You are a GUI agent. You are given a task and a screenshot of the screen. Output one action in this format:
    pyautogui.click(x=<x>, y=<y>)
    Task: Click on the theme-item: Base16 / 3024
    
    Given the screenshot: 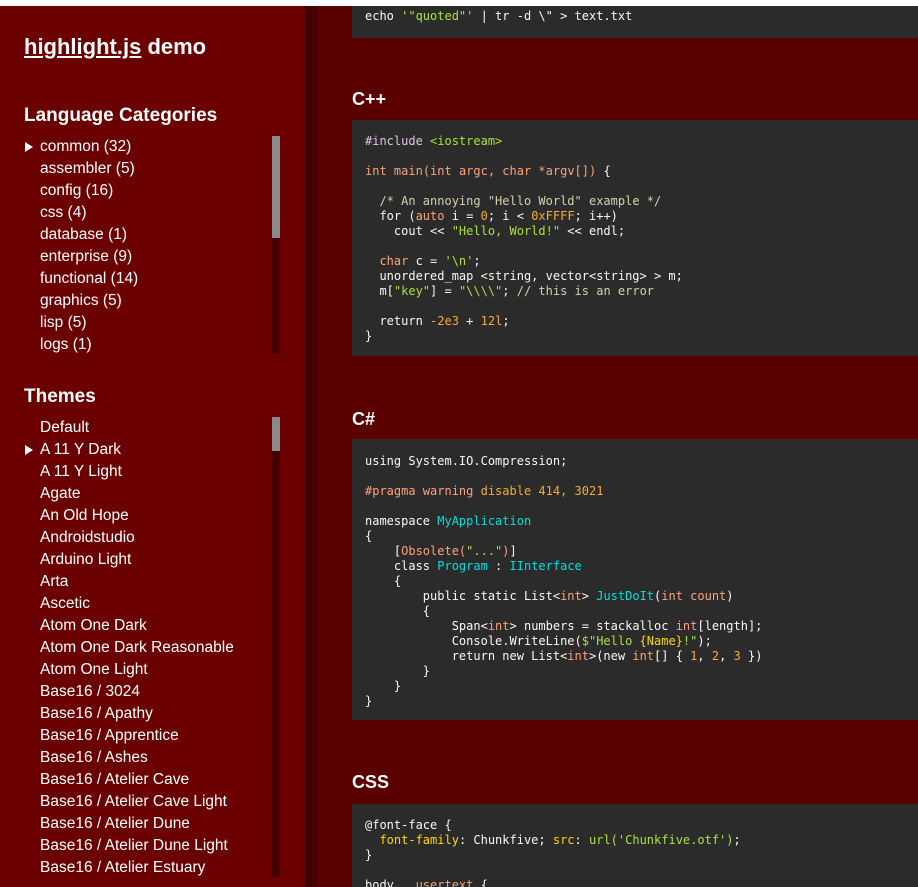 What is the action you would take?
    pyautogui.click(x=147, y=692)
    